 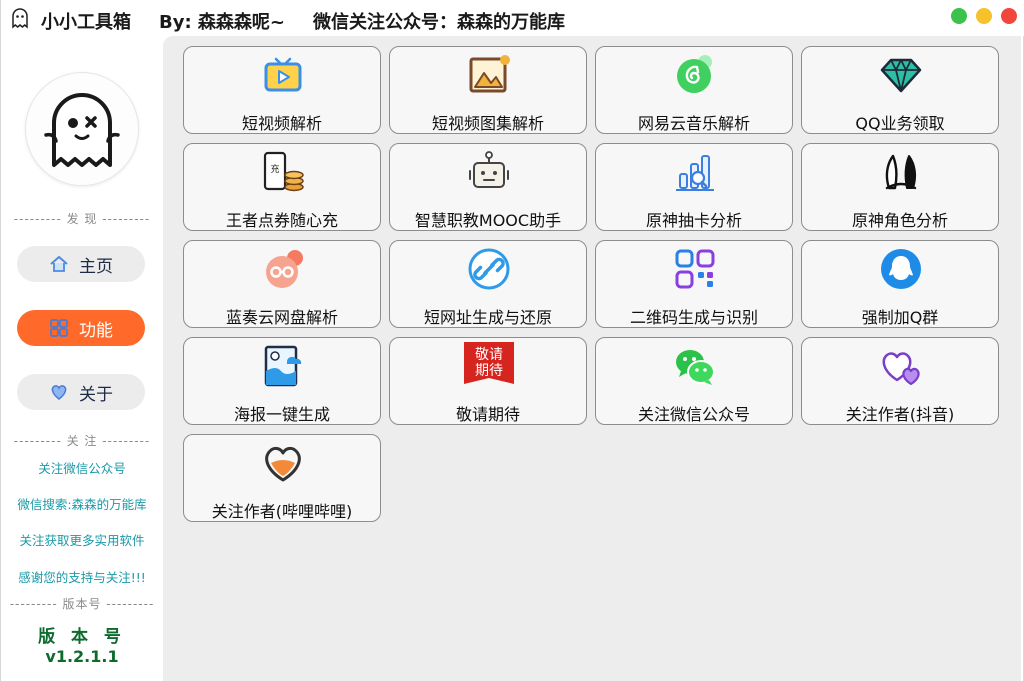 I want to click on follow-link-3: 关注获取更多实用软件, so click(x=82, y=539).